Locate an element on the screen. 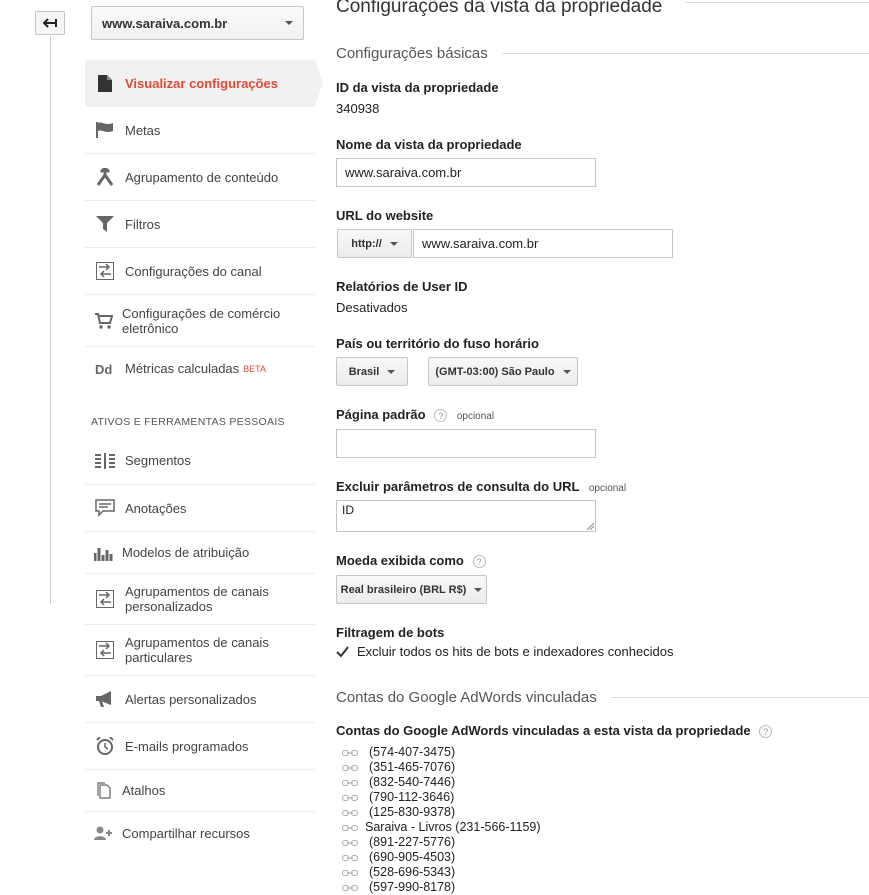 This screenshot has height=895, width=869. back-arrow-icon is located at coordinates (50, 23).